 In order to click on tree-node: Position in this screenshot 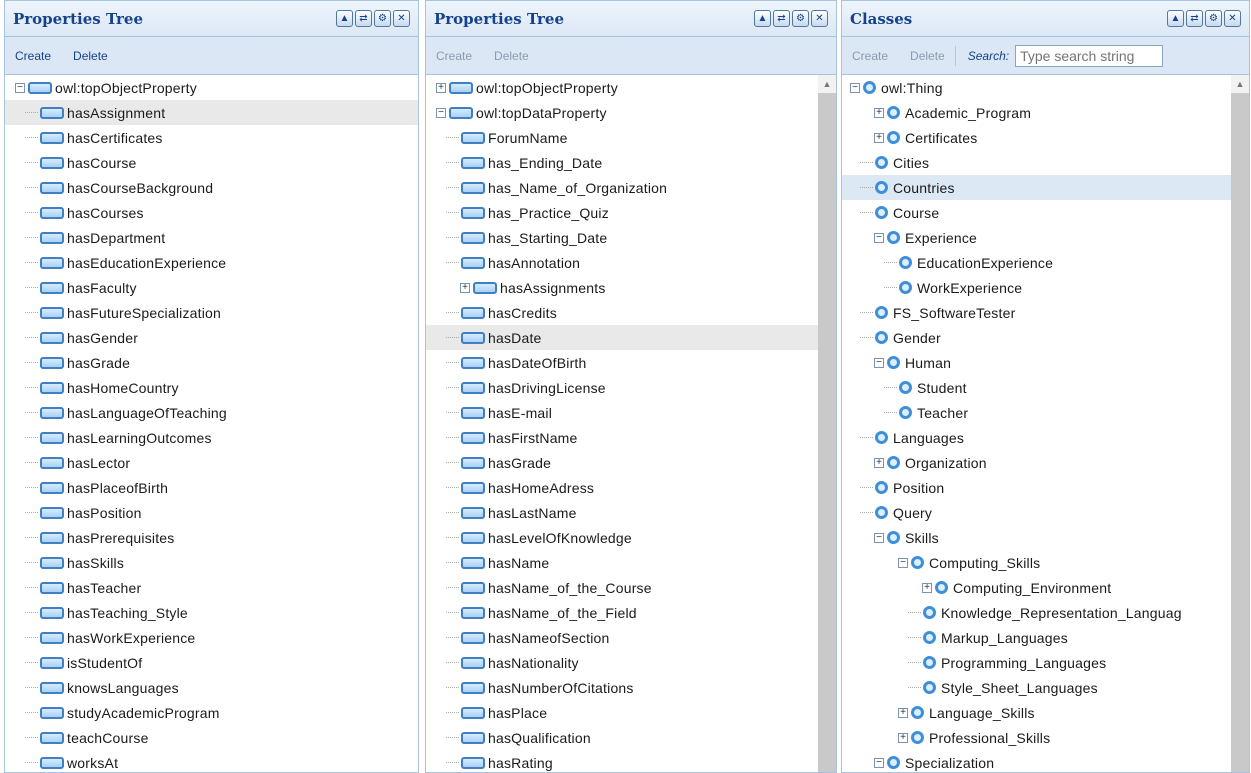, I will do `click(1045, 487)`.